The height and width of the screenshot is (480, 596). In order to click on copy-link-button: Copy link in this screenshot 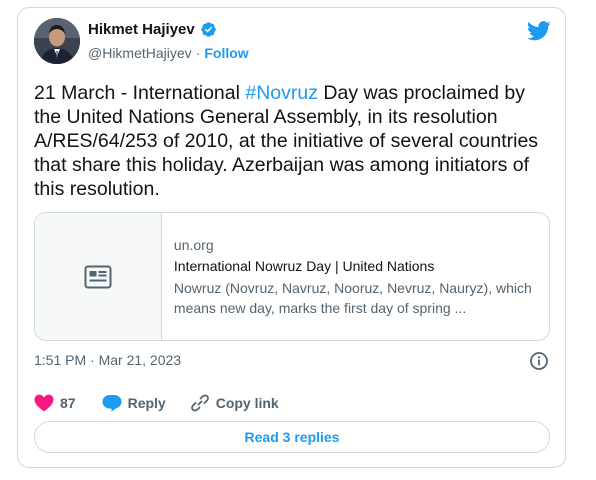, I will do `click(234, 403)`.